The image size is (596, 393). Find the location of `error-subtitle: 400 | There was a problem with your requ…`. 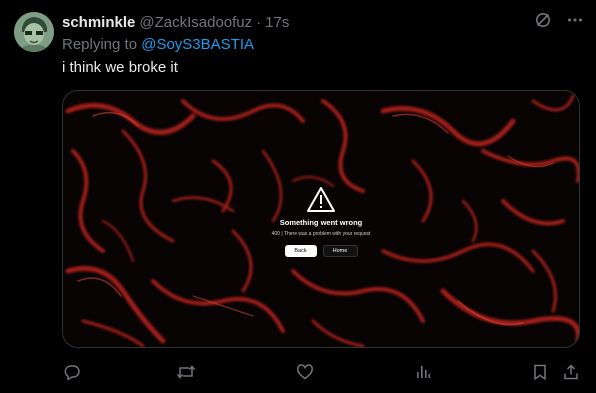

error-subtitle: 400 | There was a problem with your requ… is located at coordinates (321, 234).